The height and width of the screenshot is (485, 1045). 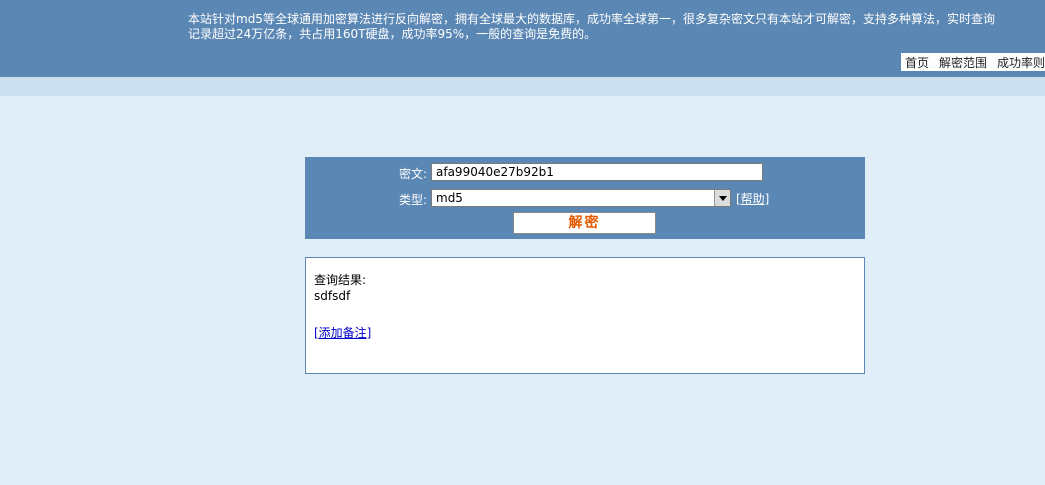 What do you see at coordinates (449, 198) in the screenshot?
I see `type-select-value: md5` at bounding box center [449, 198].